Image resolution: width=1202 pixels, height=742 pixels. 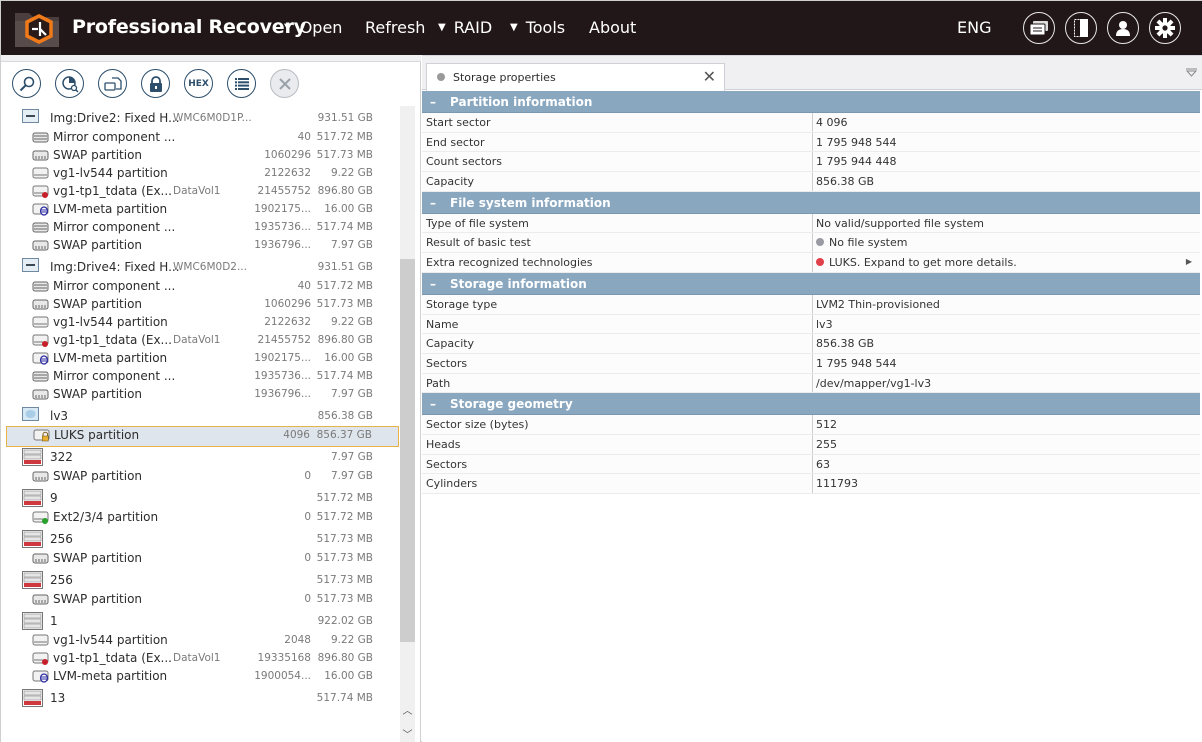 I want to click on tree-row-name: 322, so click(x=61, y=457).